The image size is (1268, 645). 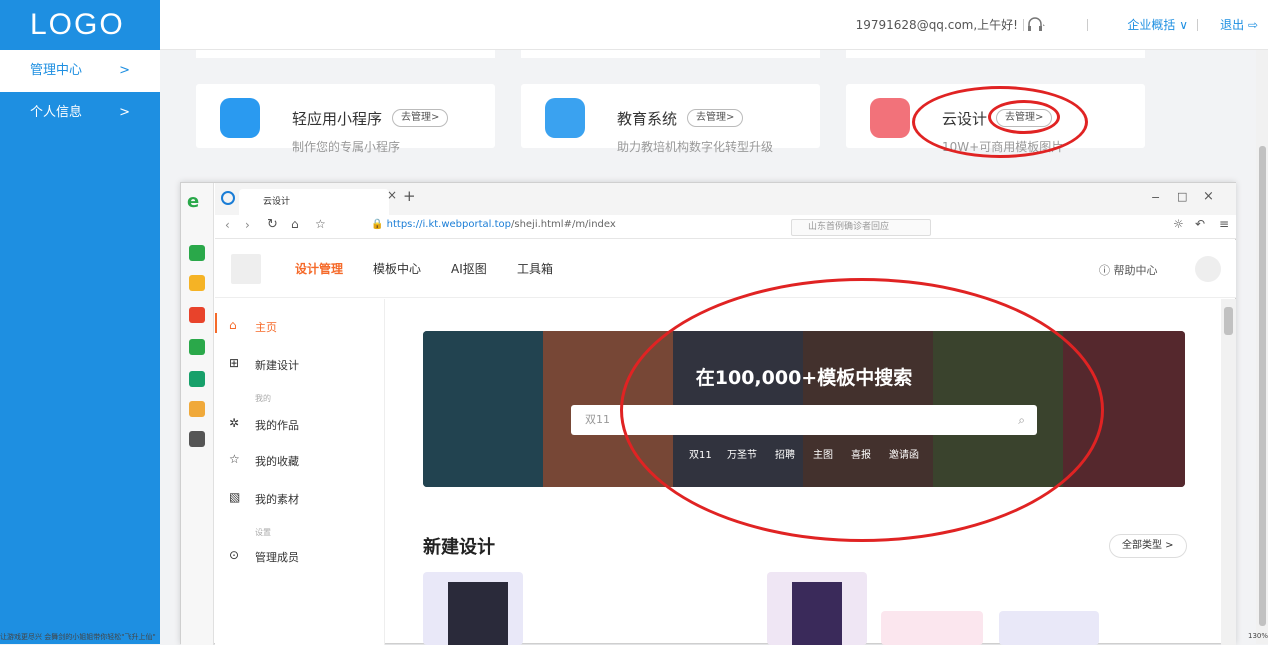 What do you see at coordinates (228, 198) in the screenshot?
I see `history-icon` at bounding box center [228, 198].